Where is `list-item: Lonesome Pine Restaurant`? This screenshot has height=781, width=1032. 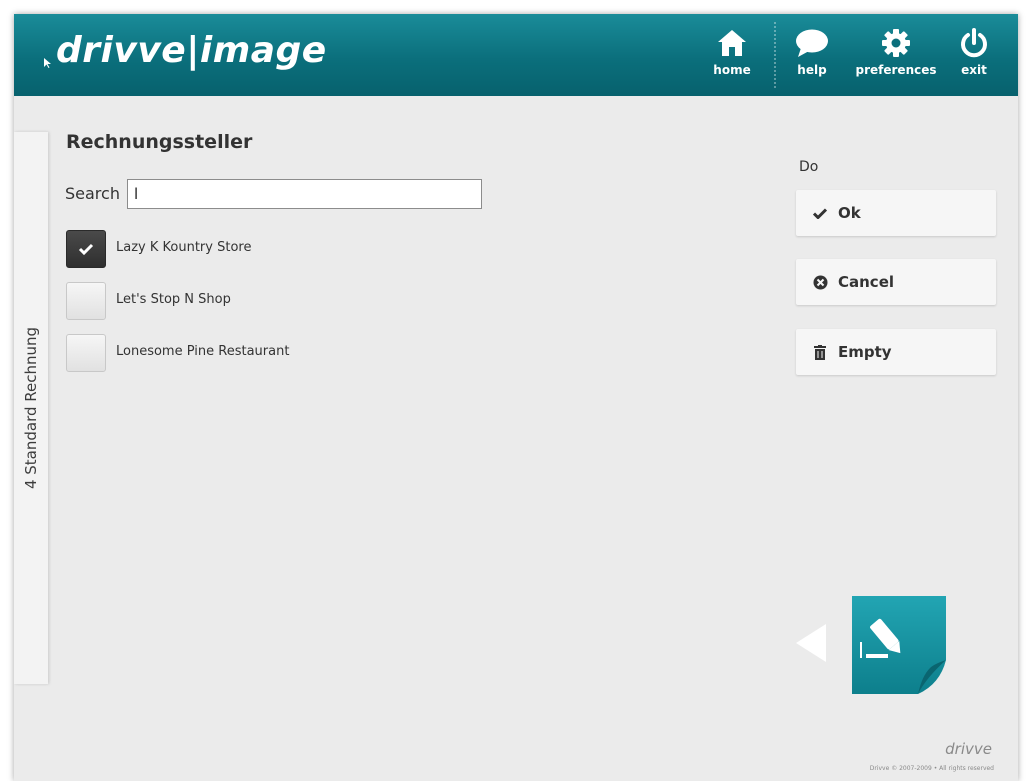
list-item: Lonesome Pine Restaurant is located at coordinates (266, 354).